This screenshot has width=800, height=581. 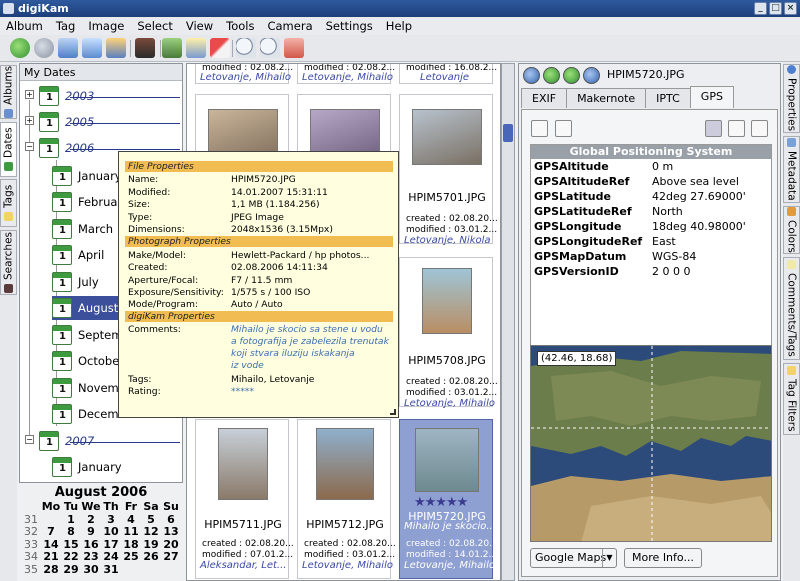 I want to click on month-april-2006: April, so click(x=78, y=255).